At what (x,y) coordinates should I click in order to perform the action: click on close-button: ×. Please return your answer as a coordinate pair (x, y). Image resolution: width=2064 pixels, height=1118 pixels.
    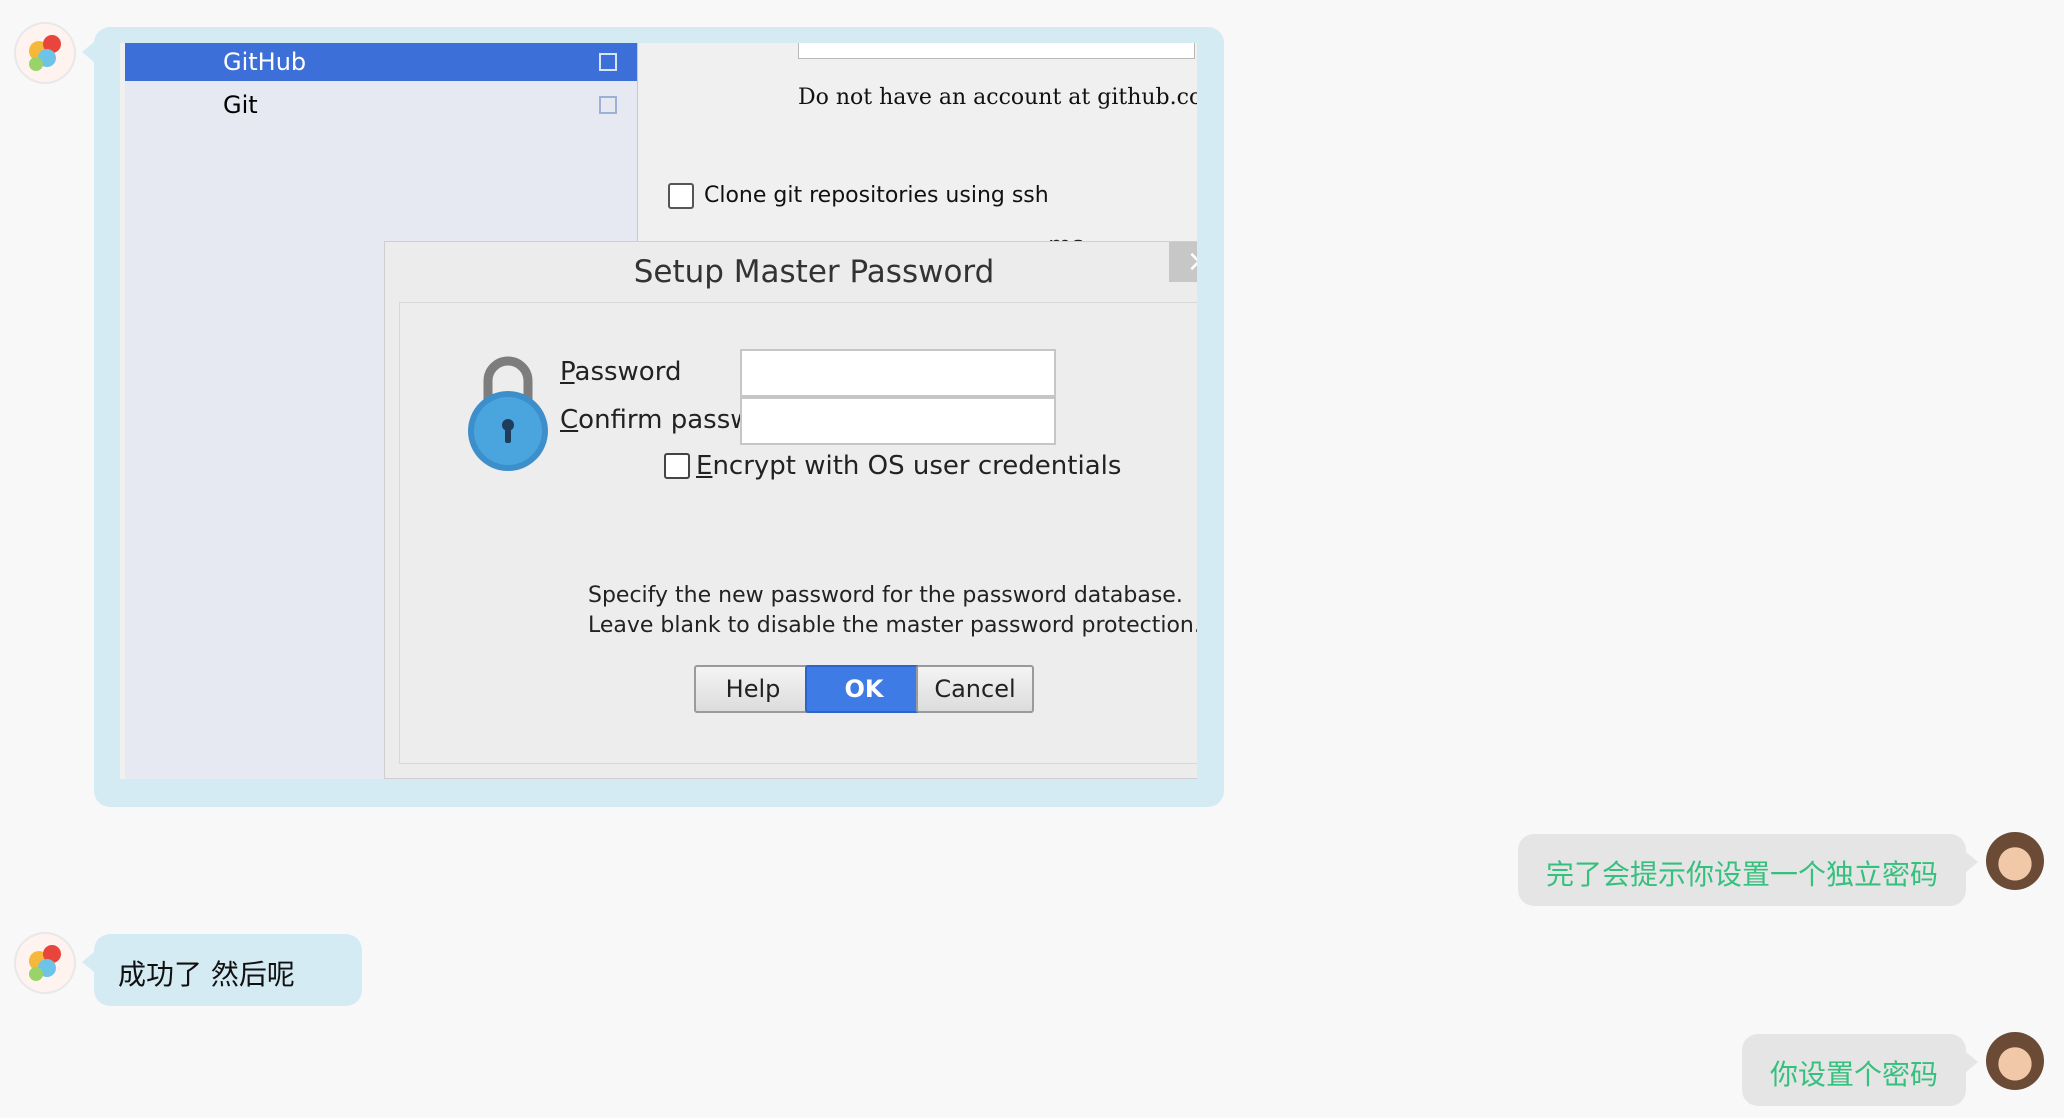
    Looking at the image, I should click on (1183, 262).